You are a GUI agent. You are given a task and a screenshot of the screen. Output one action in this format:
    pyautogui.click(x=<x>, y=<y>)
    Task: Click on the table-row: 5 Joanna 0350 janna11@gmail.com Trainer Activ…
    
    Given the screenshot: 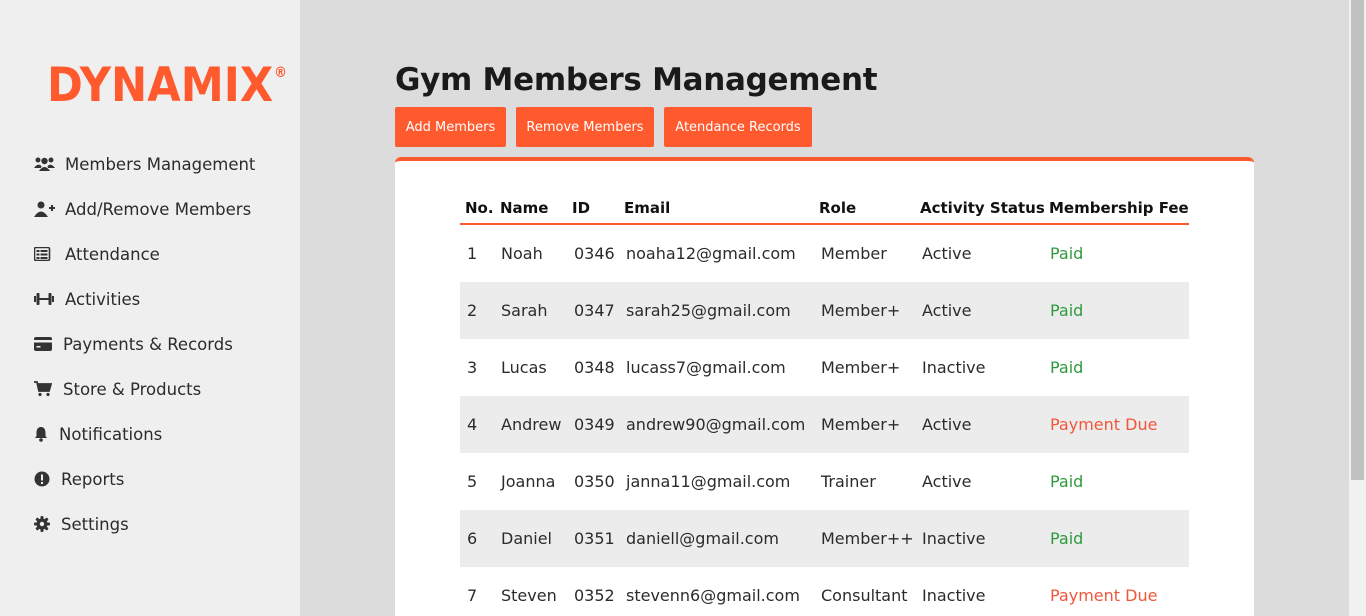 What is the action you would take?
    pyautogui.click(x=824, y=481)
    